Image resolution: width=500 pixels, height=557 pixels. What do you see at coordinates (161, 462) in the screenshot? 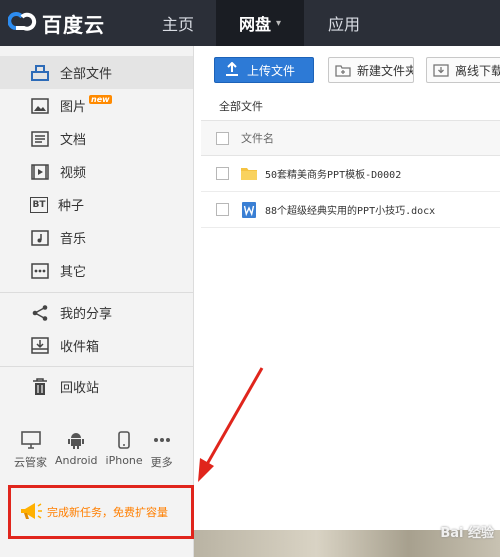
I see `client-label: 更多` at bounding box center [161, 462].